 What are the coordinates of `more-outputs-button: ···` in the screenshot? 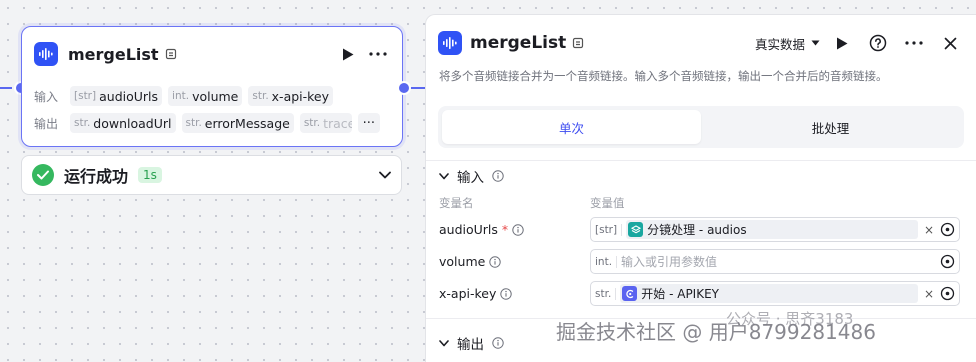 It's located at (368, 123).